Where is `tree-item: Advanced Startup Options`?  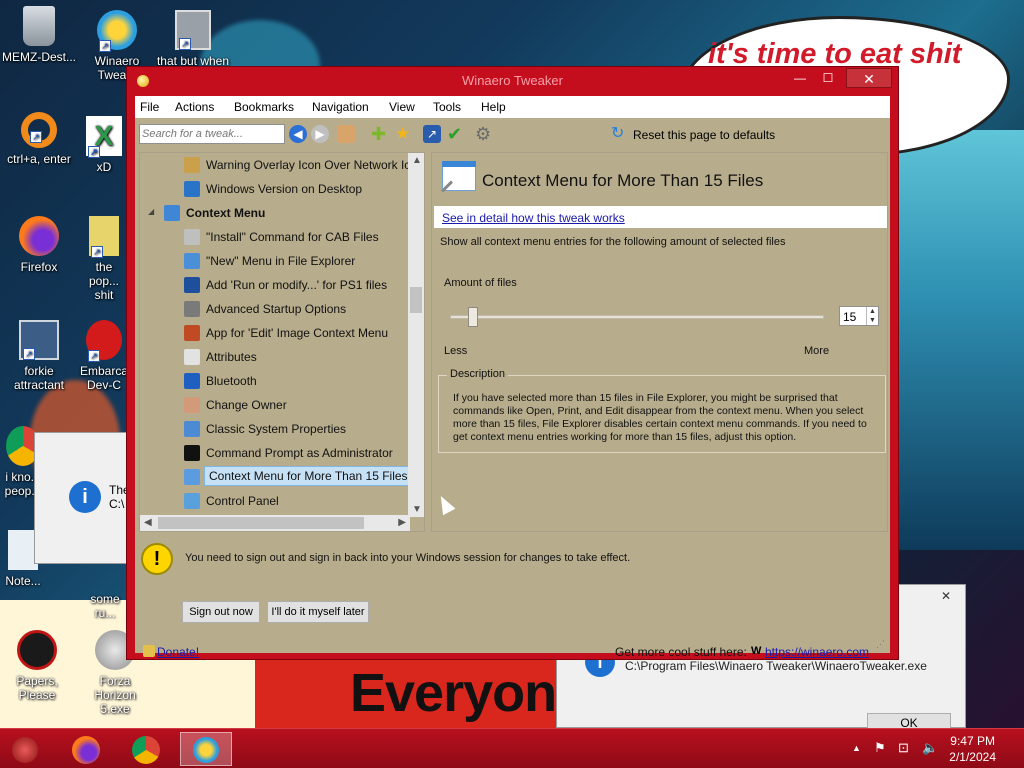
tree-item: Advanced Startup Options is located at coordinates (275, 309).